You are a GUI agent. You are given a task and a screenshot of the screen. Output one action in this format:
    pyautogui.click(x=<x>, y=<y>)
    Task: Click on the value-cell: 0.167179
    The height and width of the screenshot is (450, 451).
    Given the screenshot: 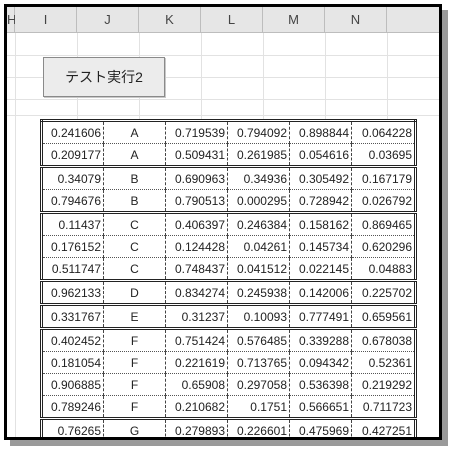 What is the action you would take?
    pyautogui.click(x=383, y=178)
    